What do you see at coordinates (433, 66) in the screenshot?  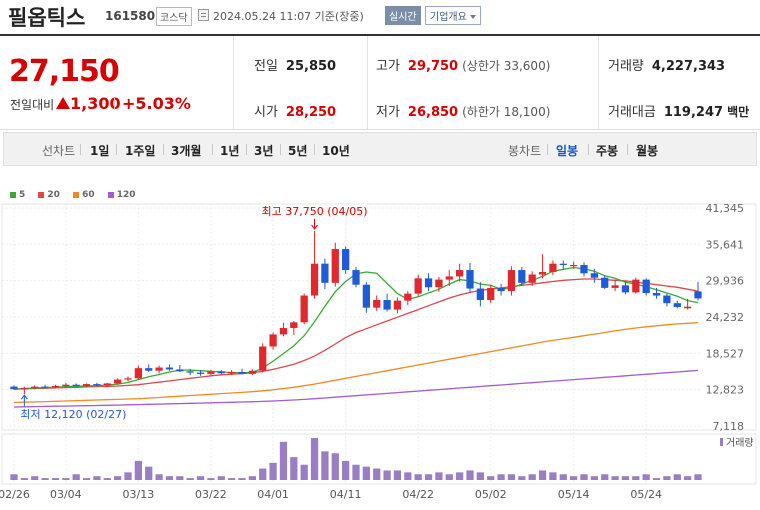 I see `high-value: 29,750` at bounding box center [433, 66].